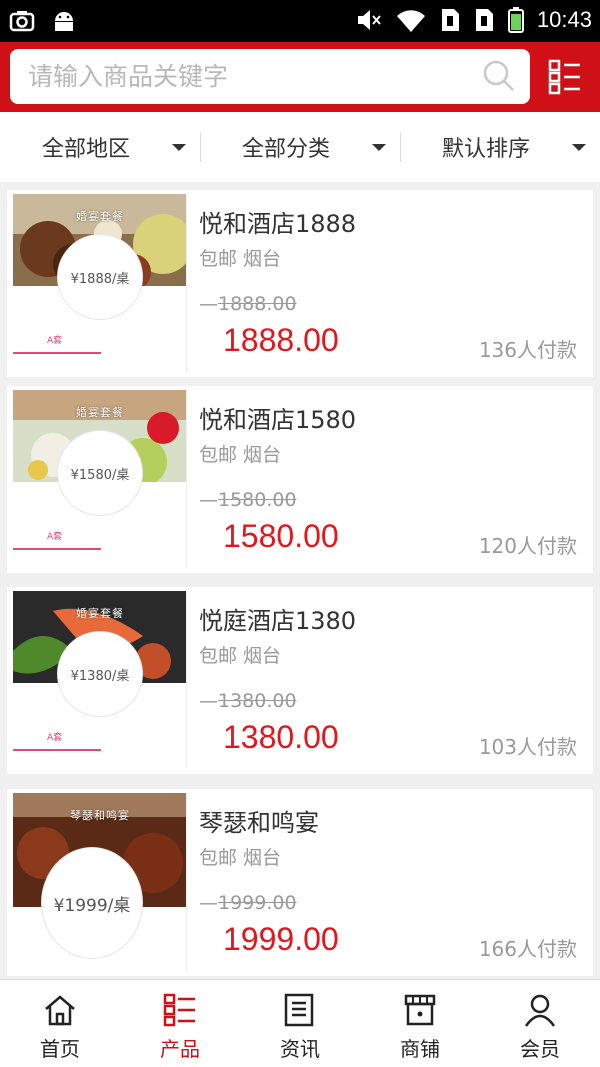  Describe the element at coordinates (180, 1049) in the screenshot. I see `tab-label: 产品` at that location.